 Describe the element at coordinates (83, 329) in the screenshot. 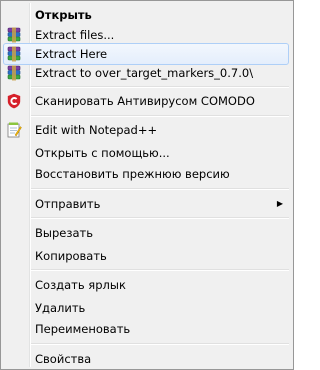

I see `menu-item-label: Переименовать` at that location.